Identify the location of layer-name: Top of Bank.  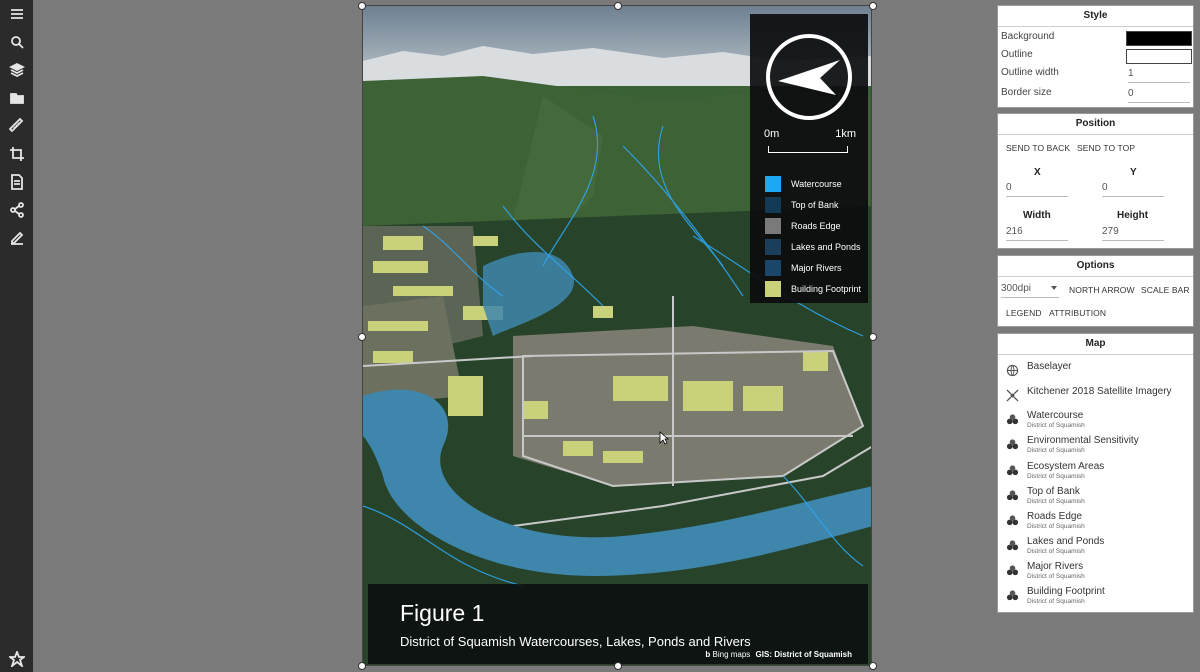
(1053, 491).